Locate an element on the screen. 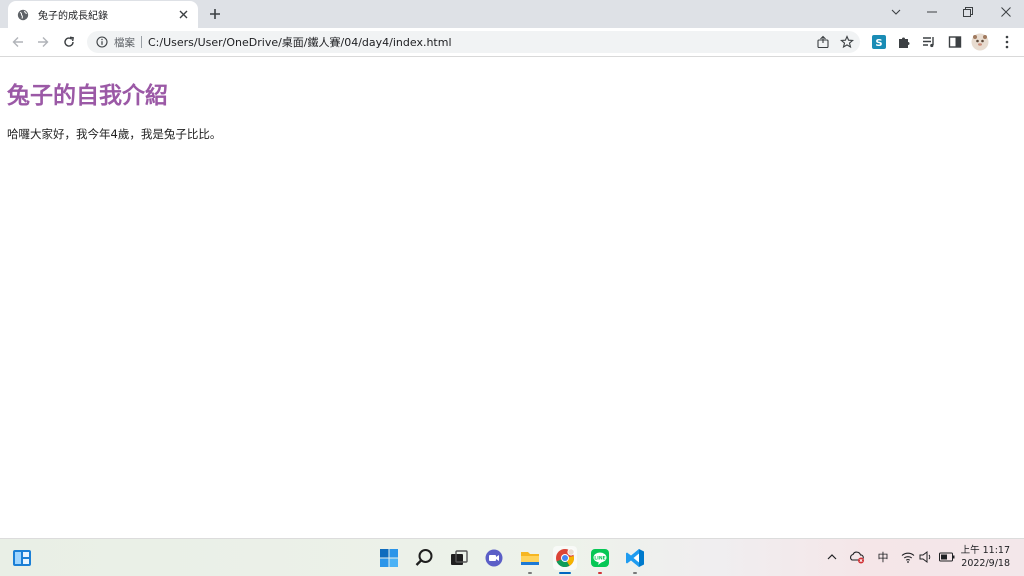 This screenshot has width=1024, height=576. start-icon is located at coordinates (389, 558).